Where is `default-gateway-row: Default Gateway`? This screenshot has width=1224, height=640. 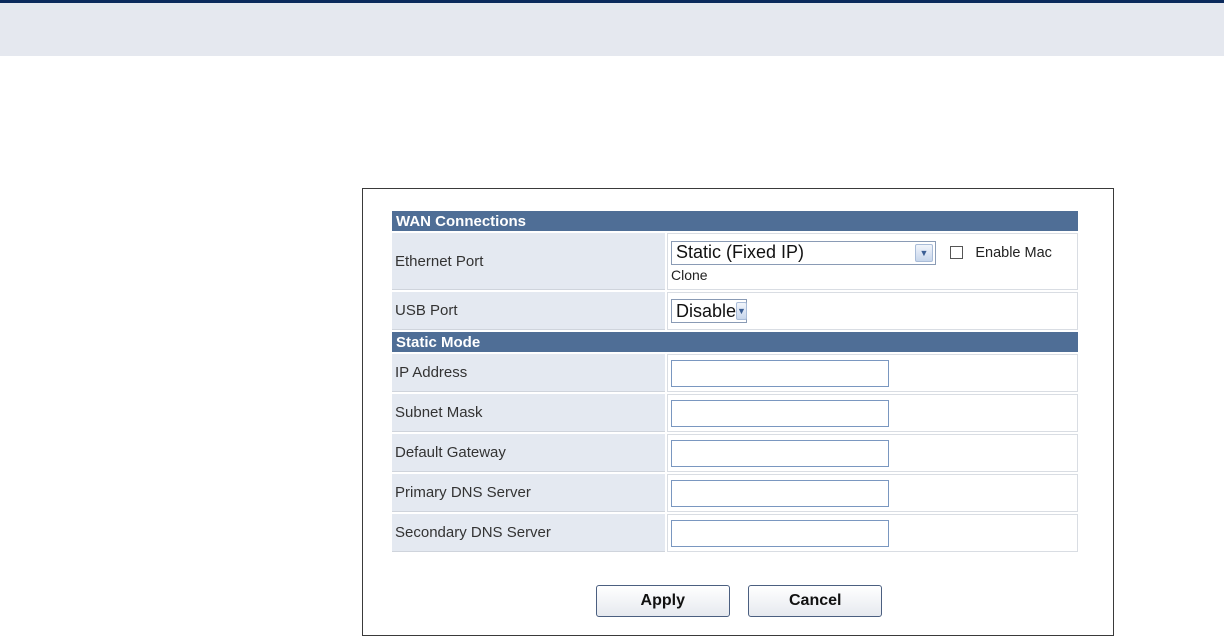
default-gateway-row: Default Gateway is located at coordinates (735, 453).